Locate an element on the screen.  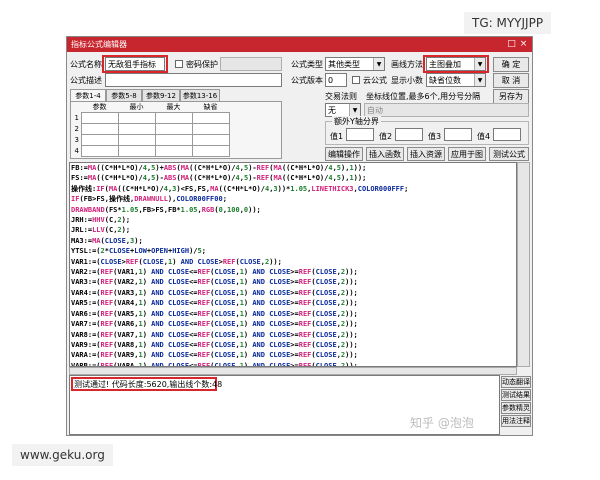
draw-method-value: 主图叠加 is located at coordinates (445, 64).